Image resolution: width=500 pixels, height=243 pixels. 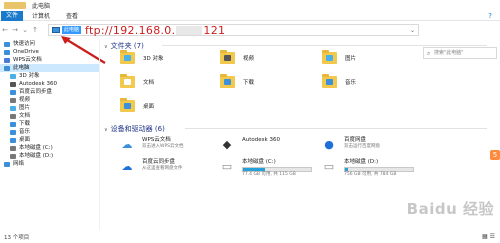 I want to click on help-icon: ?, so click(x=490, y=16).